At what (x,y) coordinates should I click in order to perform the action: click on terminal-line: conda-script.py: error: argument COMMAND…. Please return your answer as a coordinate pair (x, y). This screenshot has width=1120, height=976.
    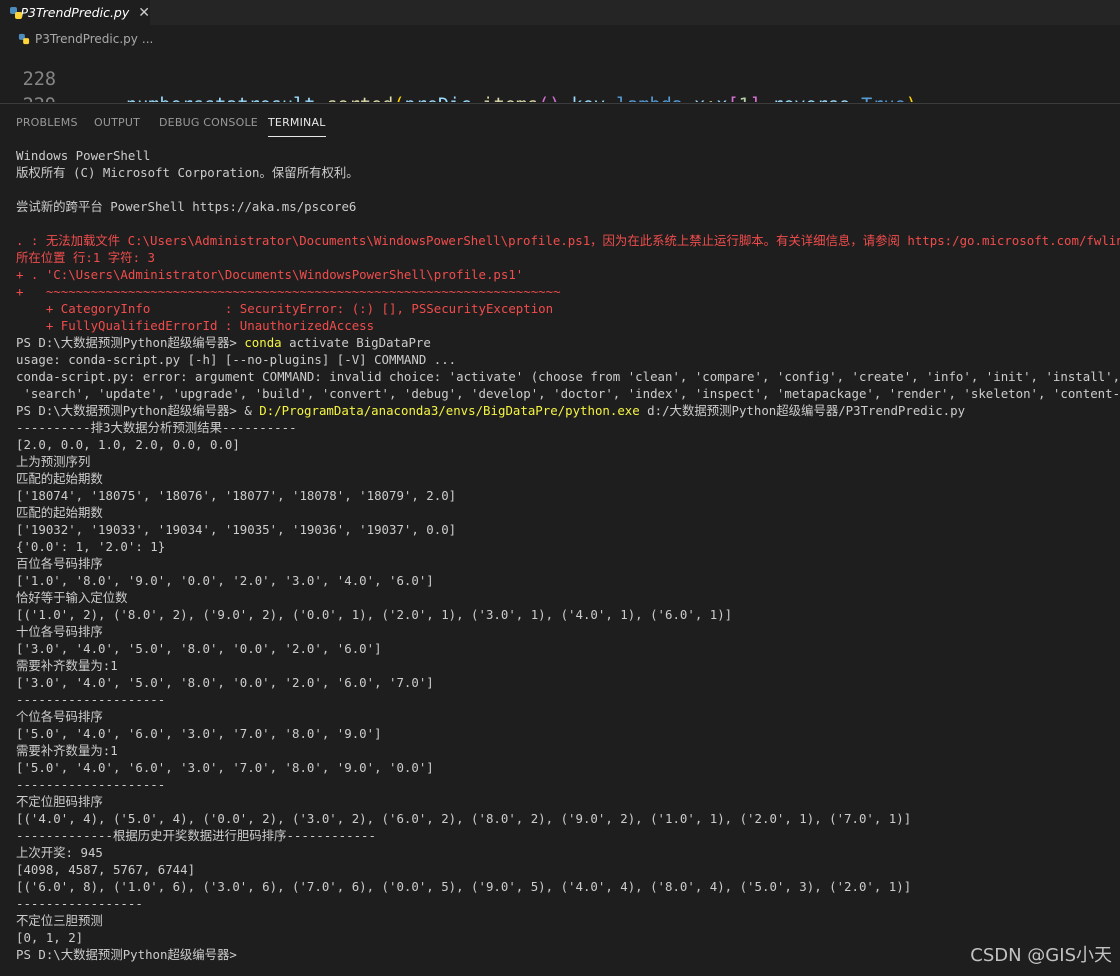
    Looking at the image, I should click on (568, 376).